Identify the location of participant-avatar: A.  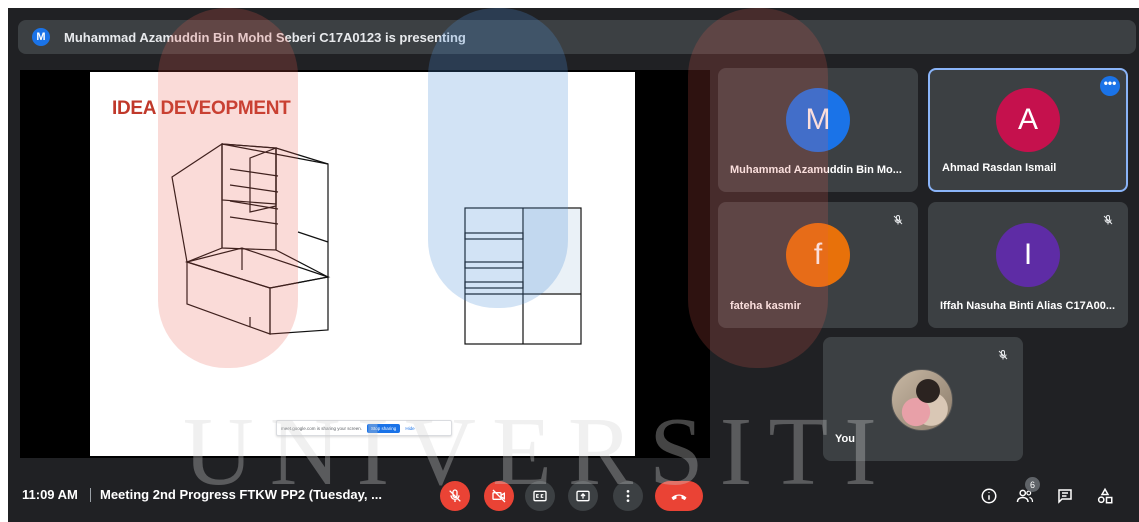
(1028, 120).